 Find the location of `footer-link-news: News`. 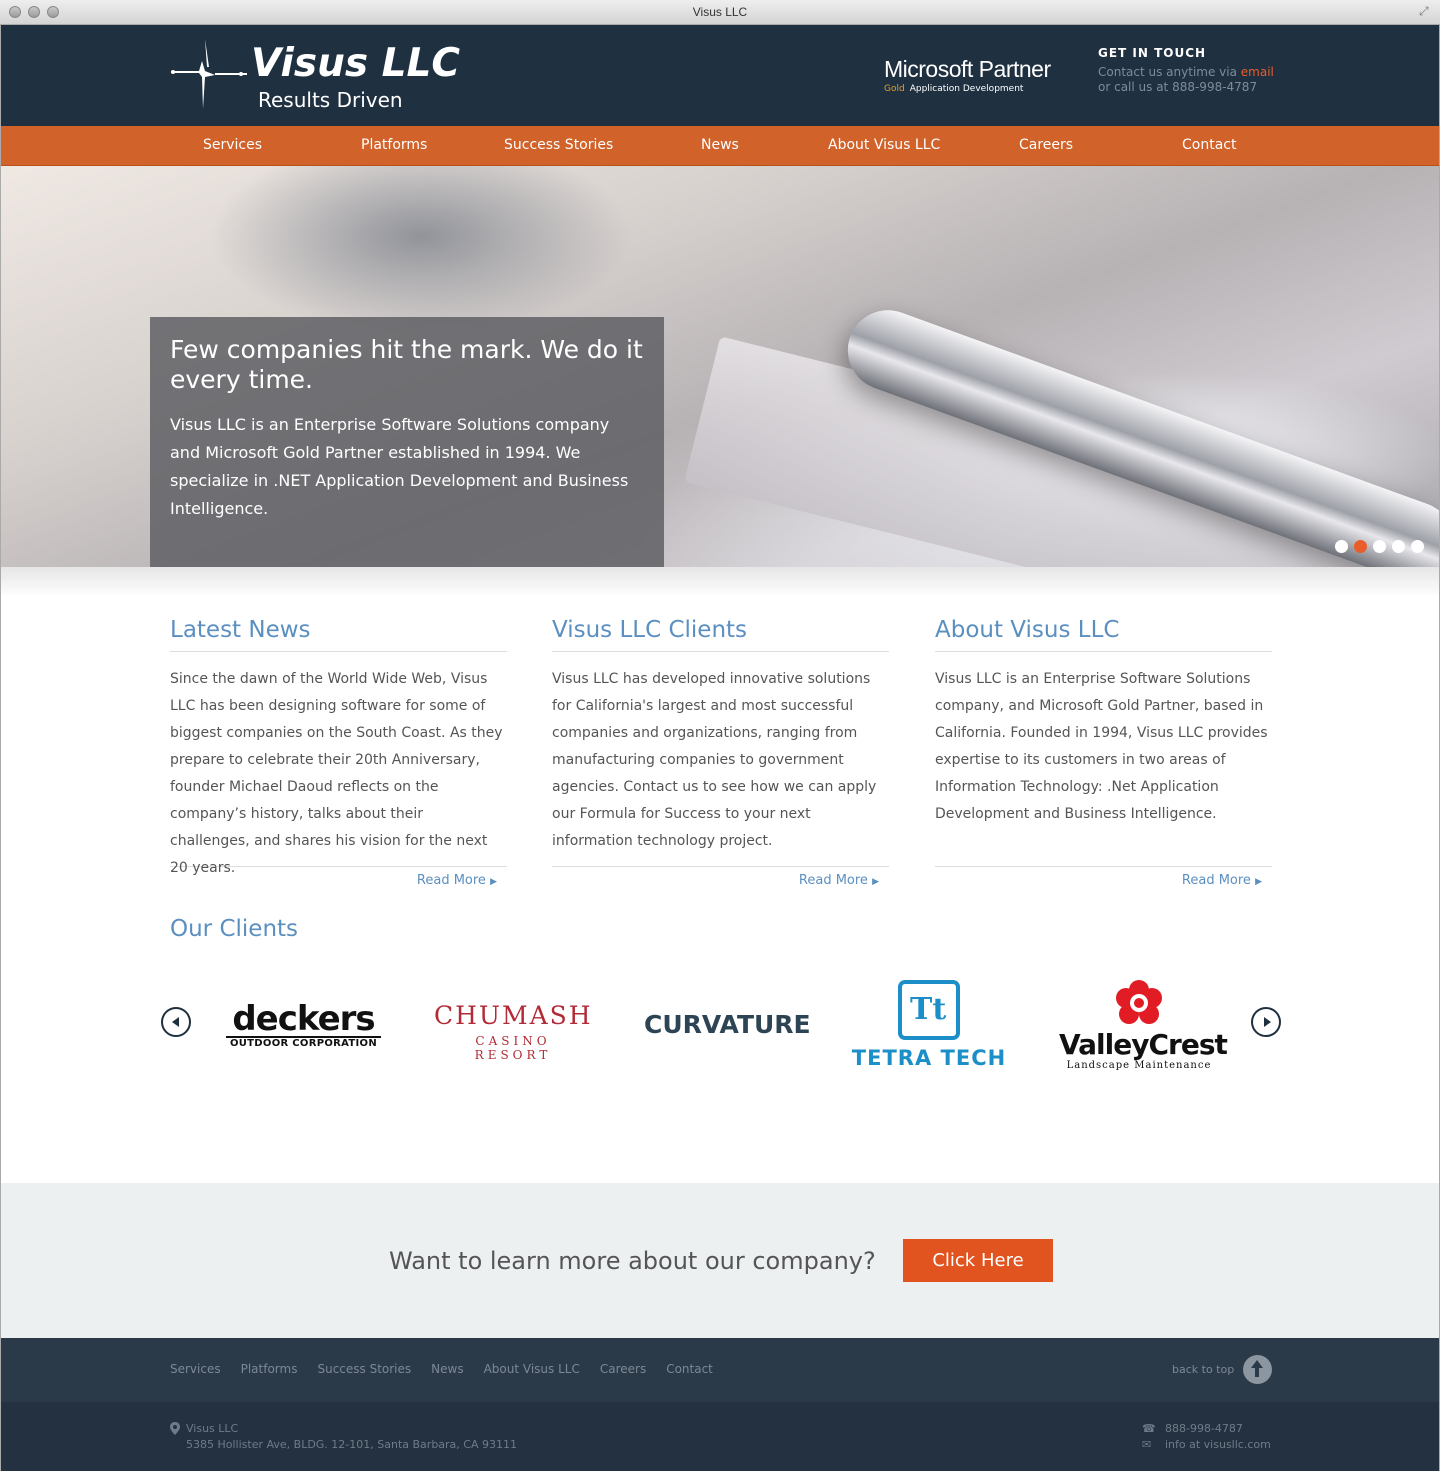

footer-link-news: News is located at coordinates (447, 1369).